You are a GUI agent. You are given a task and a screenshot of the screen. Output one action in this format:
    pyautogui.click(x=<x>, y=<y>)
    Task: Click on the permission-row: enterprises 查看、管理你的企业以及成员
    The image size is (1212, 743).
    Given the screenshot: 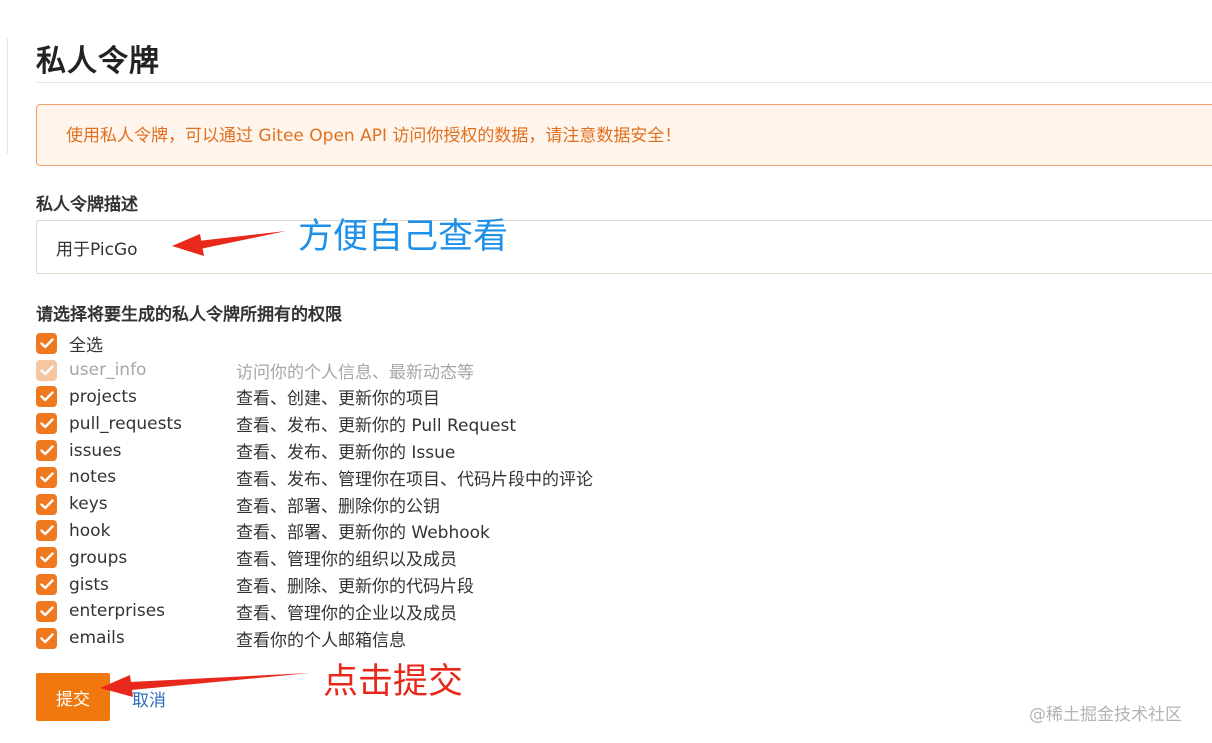 What is the action you would take?
    pyautogui.click(x=386, y=611)
    